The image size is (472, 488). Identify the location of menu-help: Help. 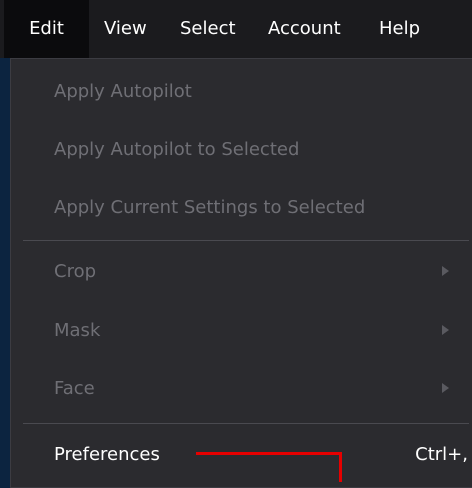
(399, 29).